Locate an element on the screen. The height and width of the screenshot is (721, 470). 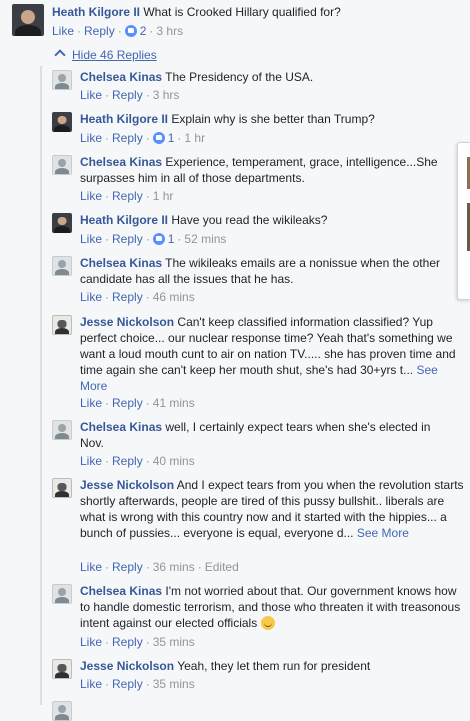
comment-actions: Like · Reply · 1 · 52 mins is located at coordinates (153, 239).